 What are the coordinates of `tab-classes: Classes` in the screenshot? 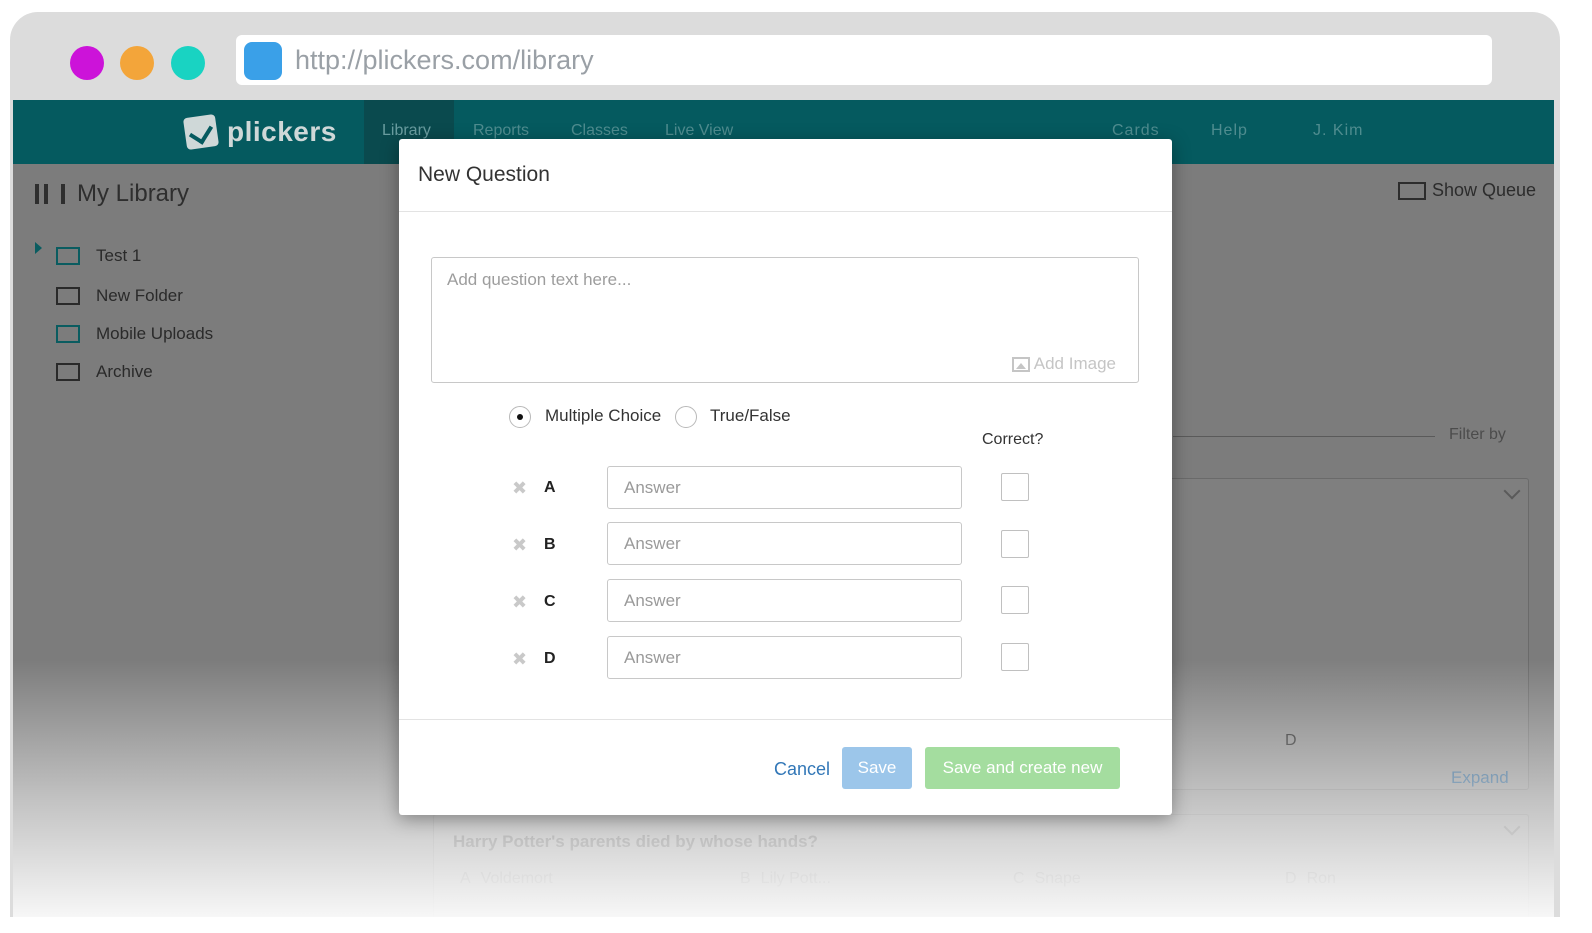 It's located at (599, 131).